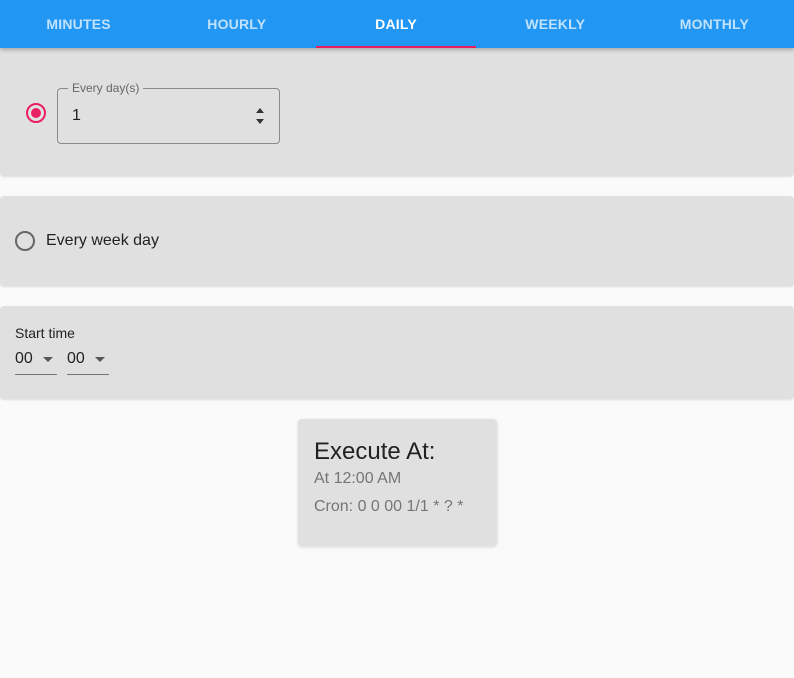 The height and width of the screenshot is (678, 794). Describe the element at coordinates (76, 116) in the screenshot. I see `every-days-input: 1` at that location.